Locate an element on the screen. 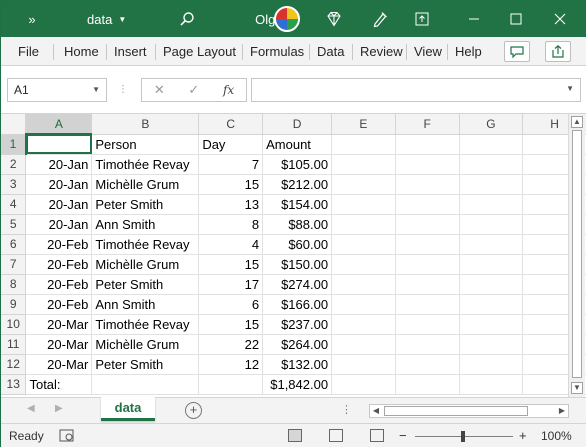  splitter-dots-icon: ⋮ is located at coordinates (123, 89).